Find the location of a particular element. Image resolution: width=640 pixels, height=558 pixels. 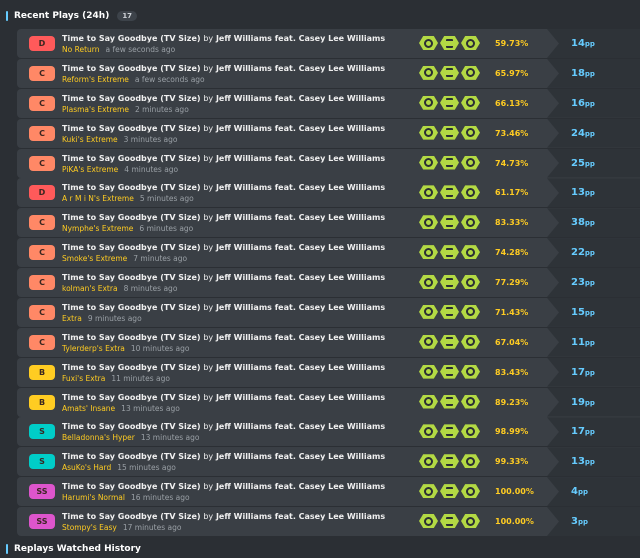

grade-badge: C is located at coordinates (42, 133).